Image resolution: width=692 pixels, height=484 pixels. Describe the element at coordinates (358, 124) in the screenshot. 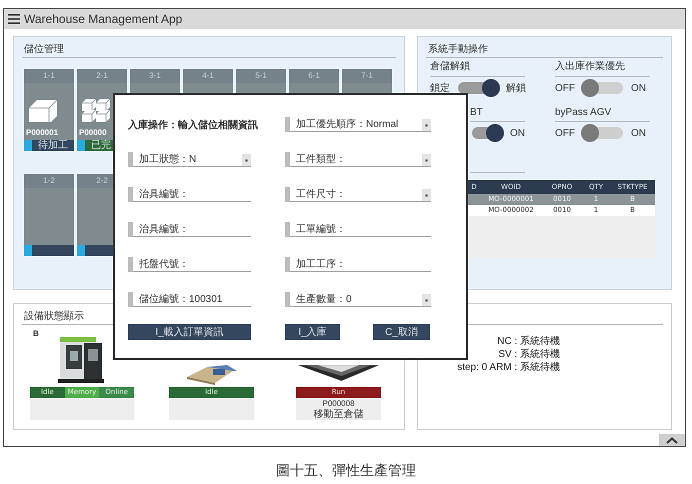

I see `dropdown-field: 加工優先順序：Normal` at that location.